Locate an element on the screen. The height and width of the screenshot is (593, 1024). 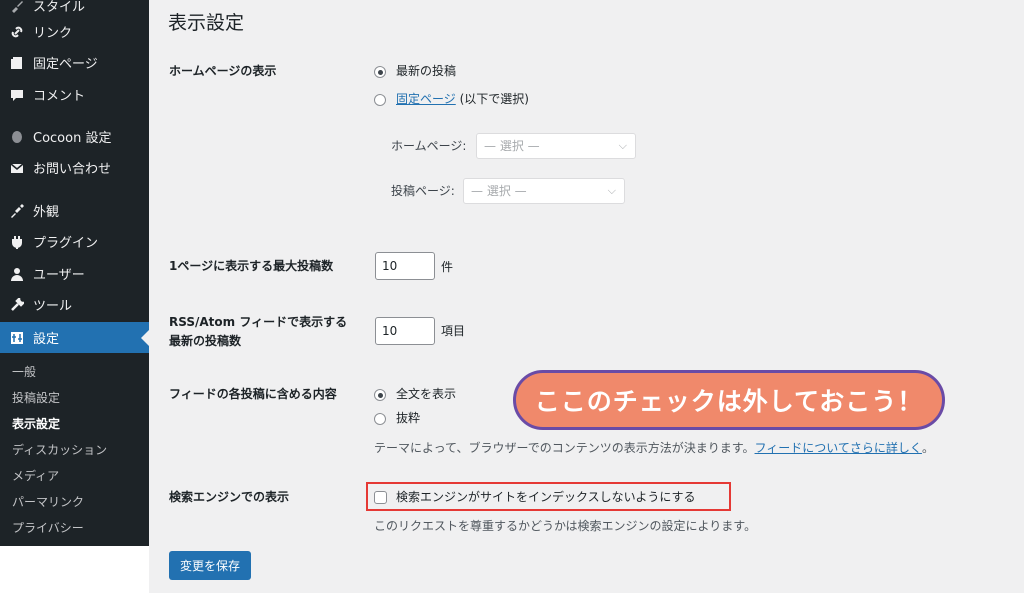
sidebar-item-cocoon: Cocoon 設定 is located at coordinates (74, 136).